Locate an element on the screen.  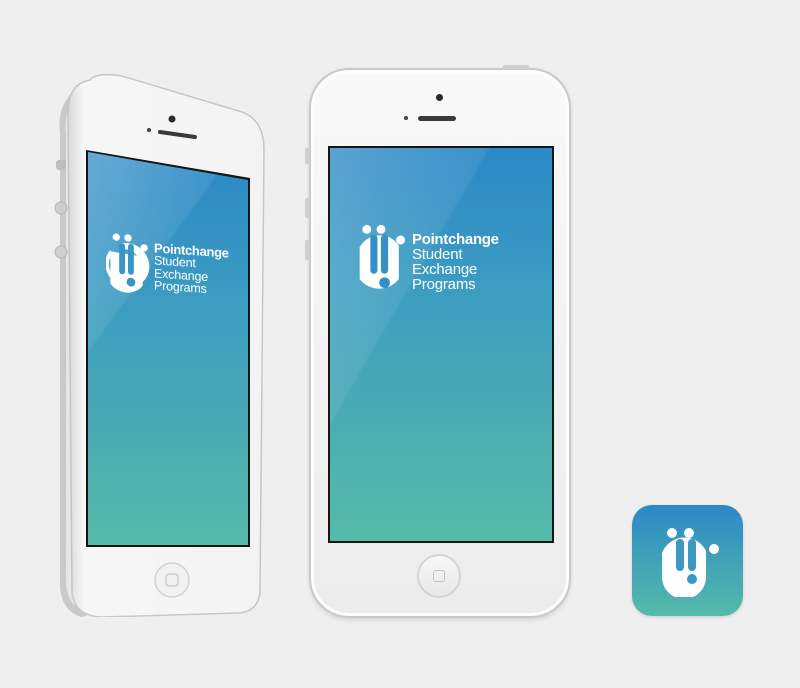
volume-down-button is located at coordinates (307, 250).